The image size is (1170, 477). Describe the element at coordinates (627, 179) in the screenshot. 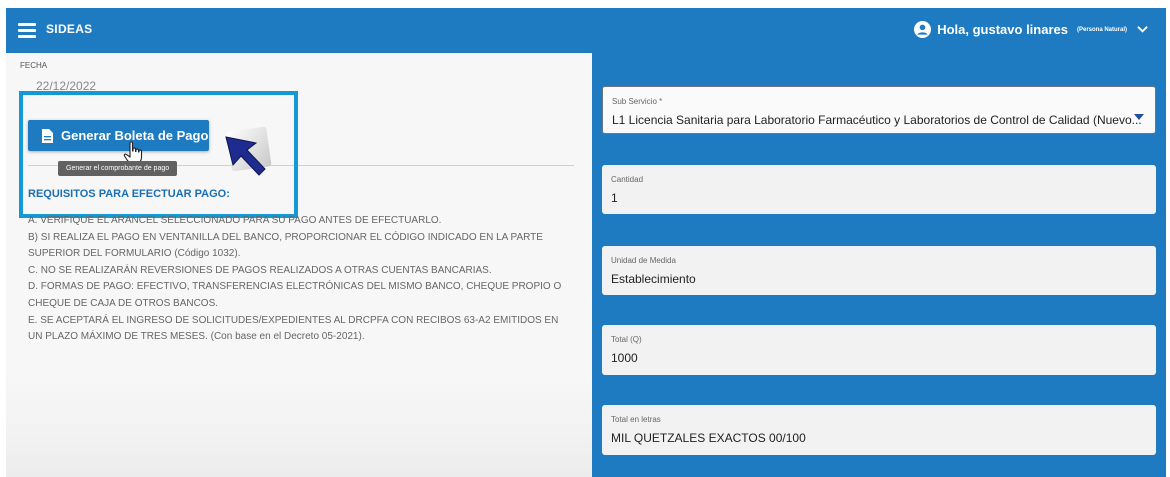

I see `cantidad-label: Cantidad` at that location.